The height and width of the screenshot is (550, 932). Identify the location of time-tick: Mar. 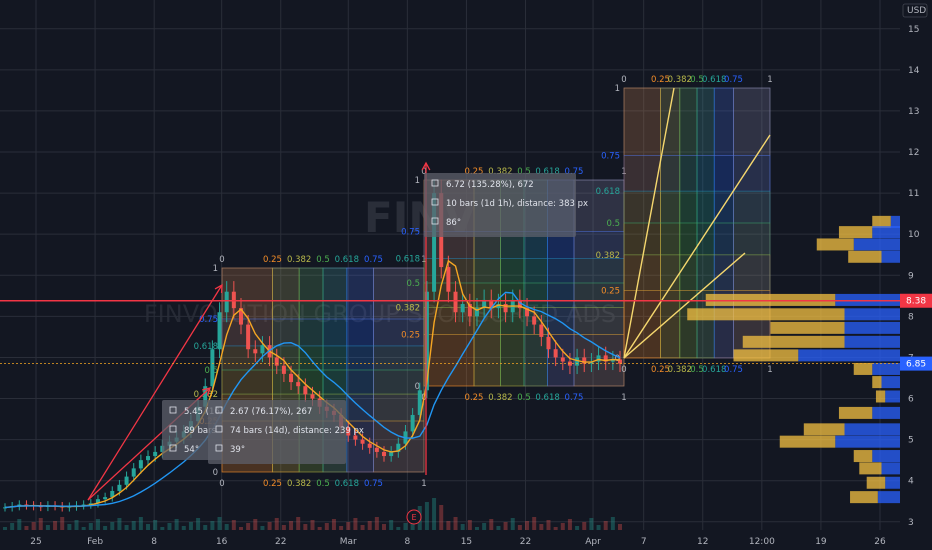
(348, 542).